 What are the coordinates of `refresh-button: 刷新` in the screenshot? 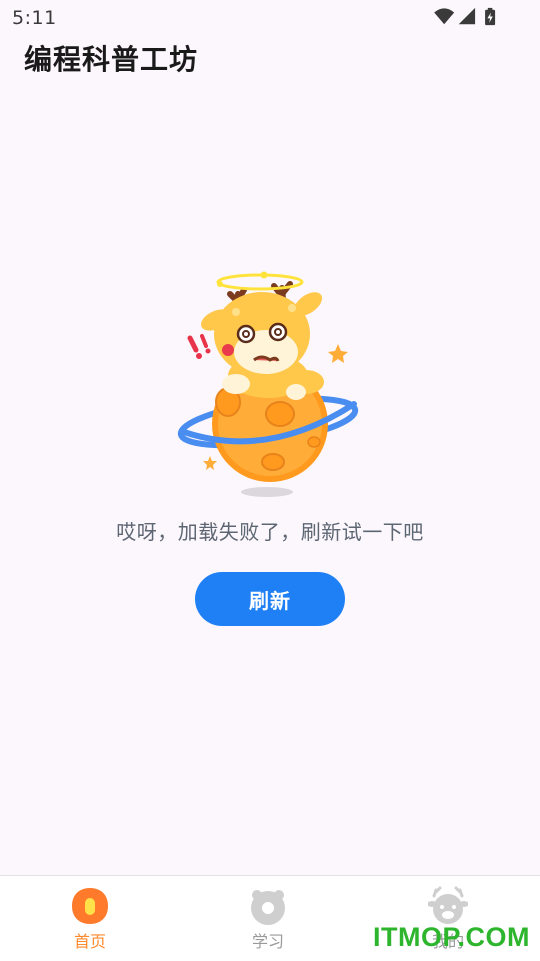 It's located at (270, 599).